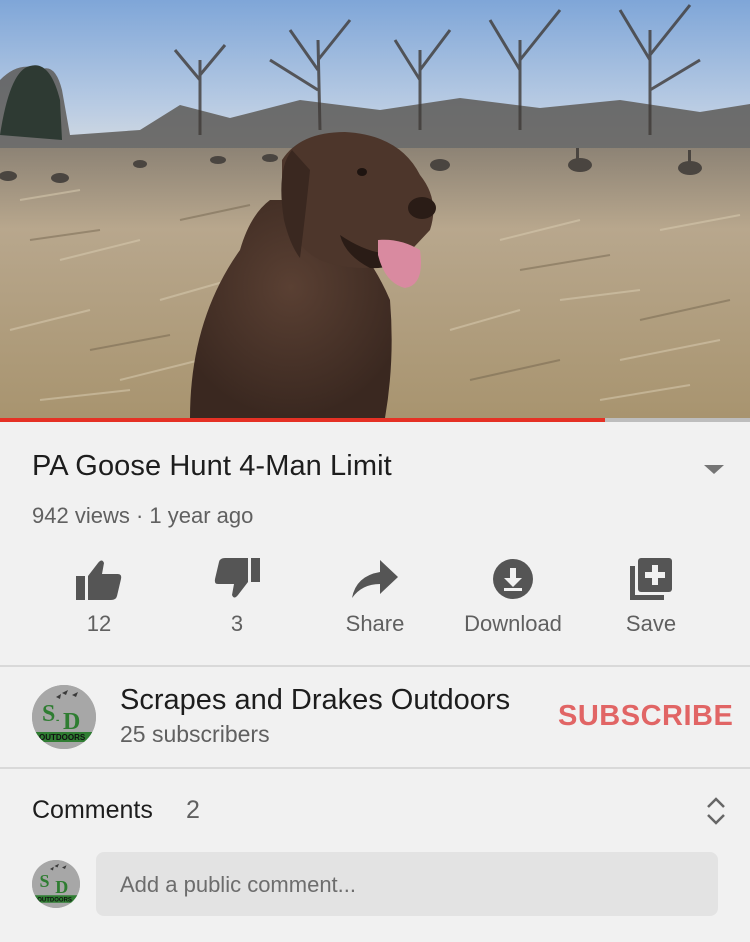 Image resolution: width=750 pixels, height=942 pixels. Describe the element at coordinates (143, 515) in the screenshot. I see `video-meta: 942 views · 1 year ago` at that location.